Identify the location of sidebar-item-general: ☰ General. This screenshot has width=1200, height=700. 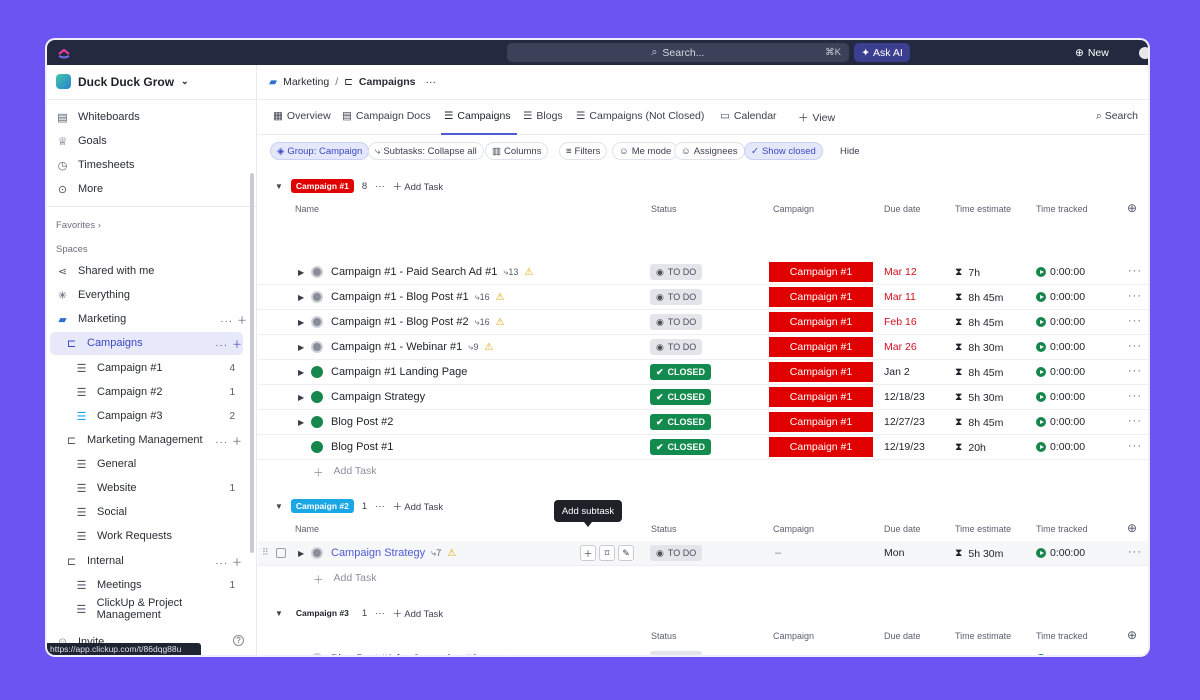
(155, 464).